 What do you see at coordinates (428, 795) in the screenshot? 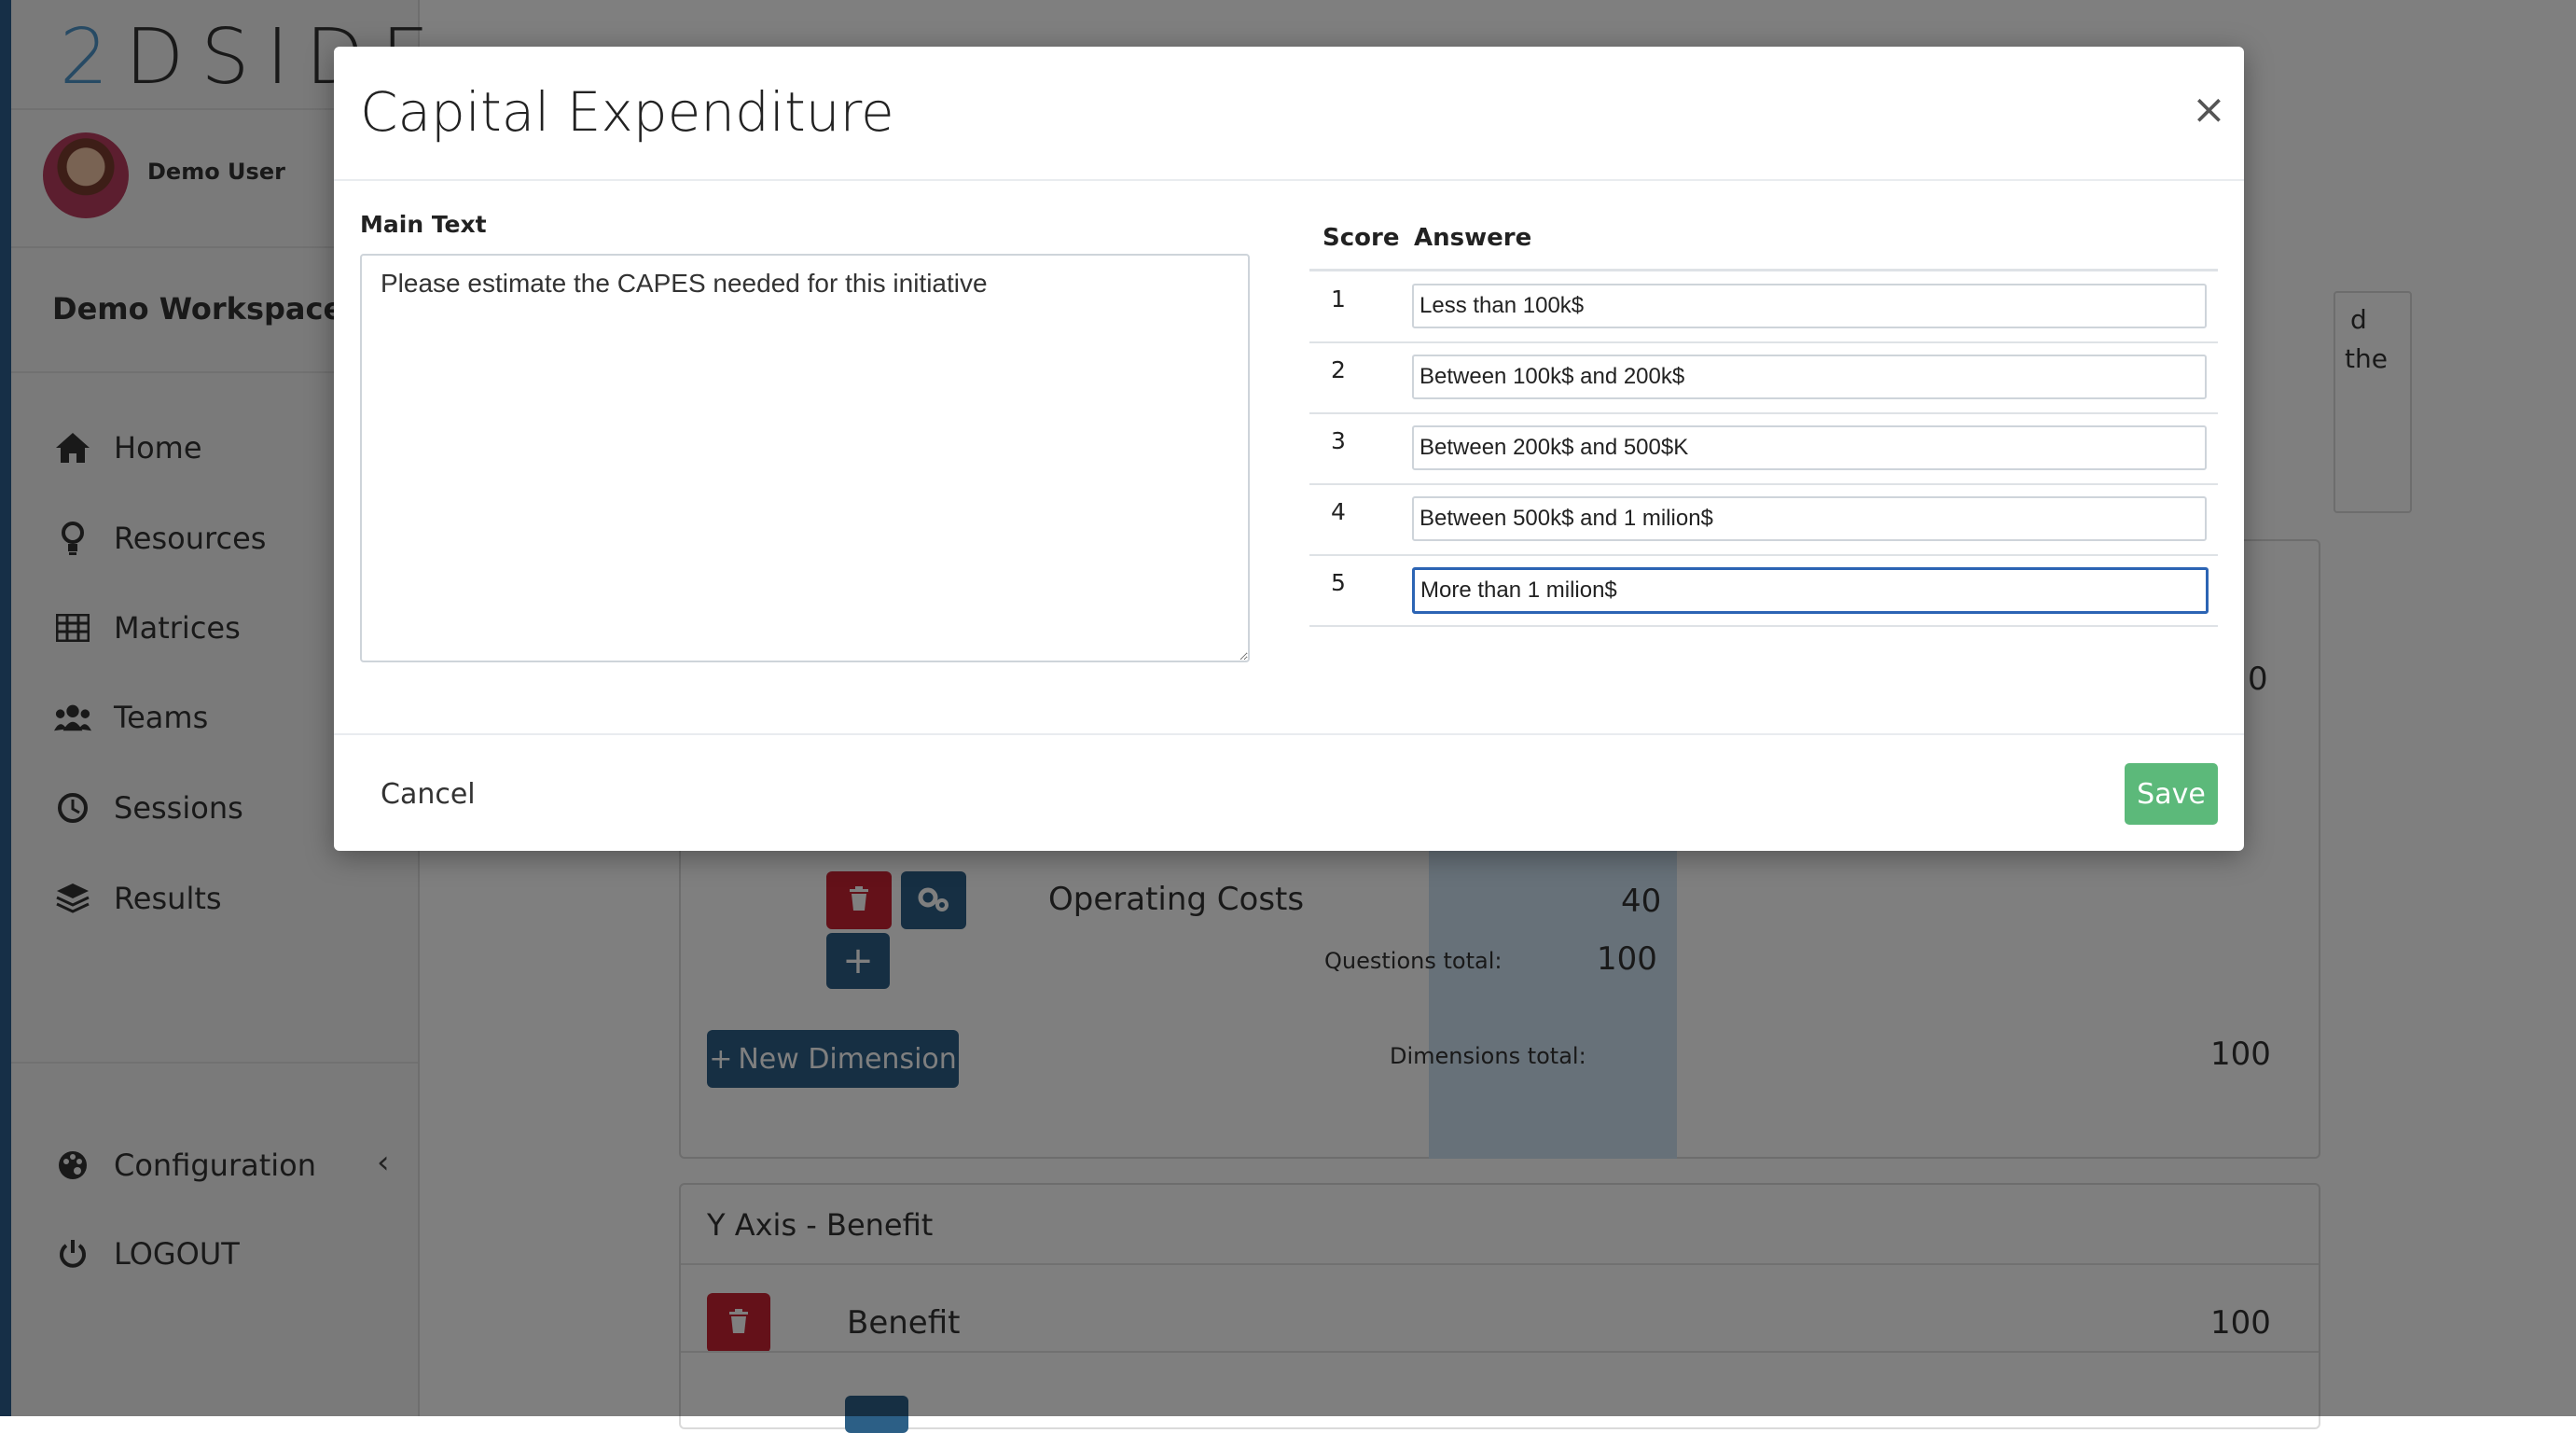
I see `cancel-button: Cancel` at bounding box center [428, 795].